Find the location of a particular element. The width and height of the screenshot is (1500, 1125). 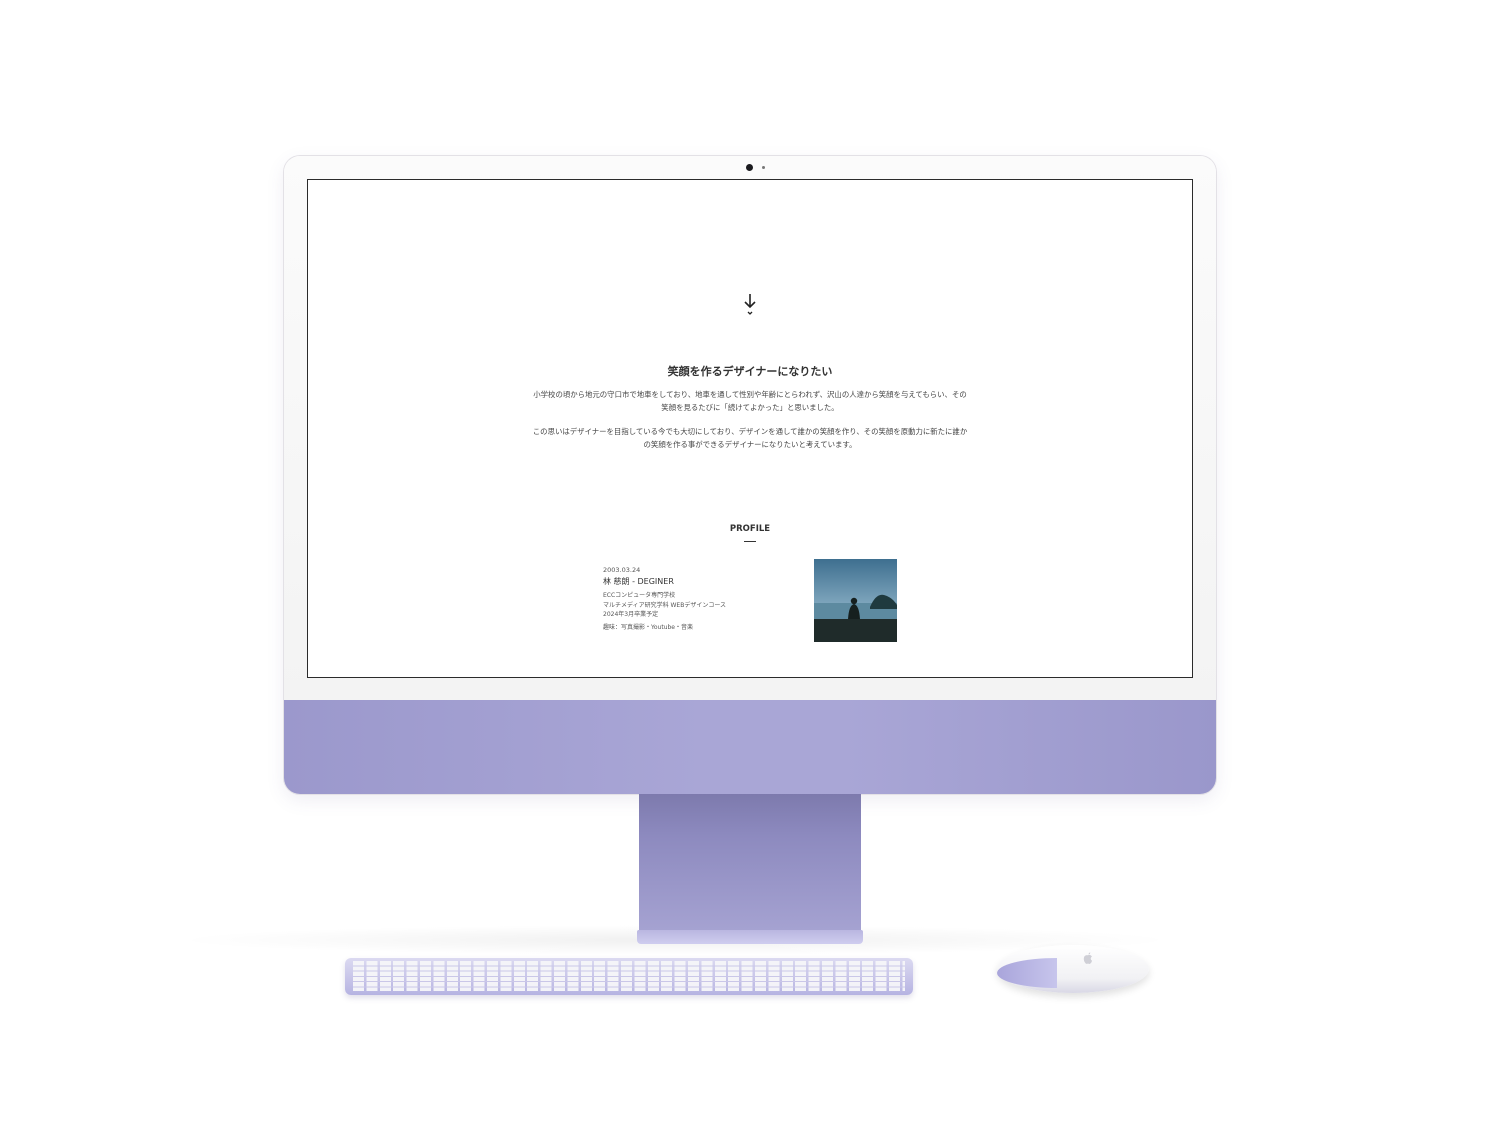

profile-photo is located at coordinates (855, 600).